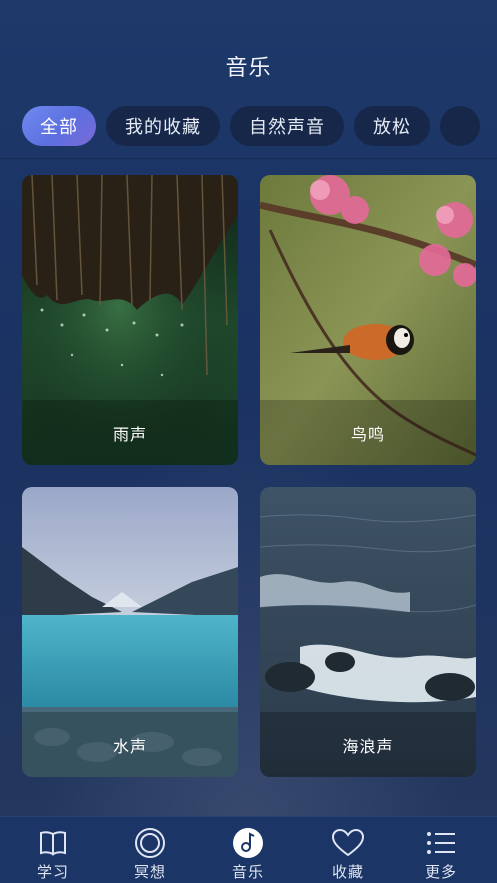 This screenshot has width=497, height=883. I want to click on tab-nature-sounds: 自然声音, so click(287, 126).